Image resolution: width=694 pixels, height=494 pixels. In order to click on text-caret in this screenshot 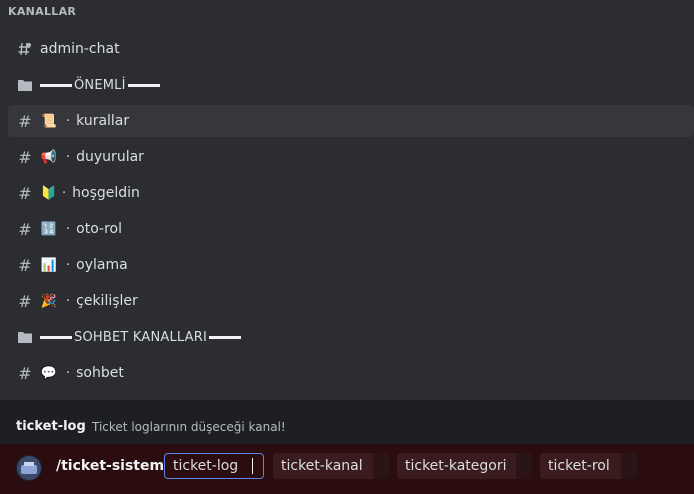, I will do `click(253, 466)`.